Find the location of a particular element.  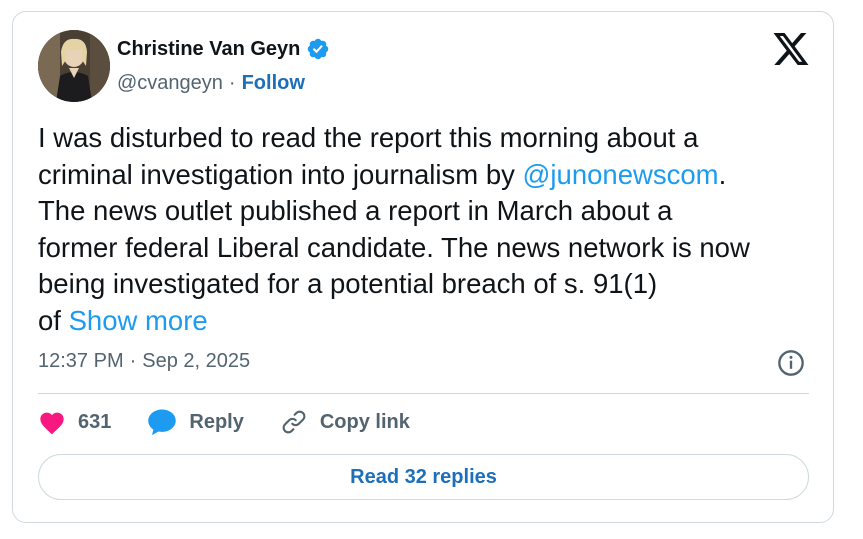

mention-link: @junonewscom is located at coordinates (621, 174).